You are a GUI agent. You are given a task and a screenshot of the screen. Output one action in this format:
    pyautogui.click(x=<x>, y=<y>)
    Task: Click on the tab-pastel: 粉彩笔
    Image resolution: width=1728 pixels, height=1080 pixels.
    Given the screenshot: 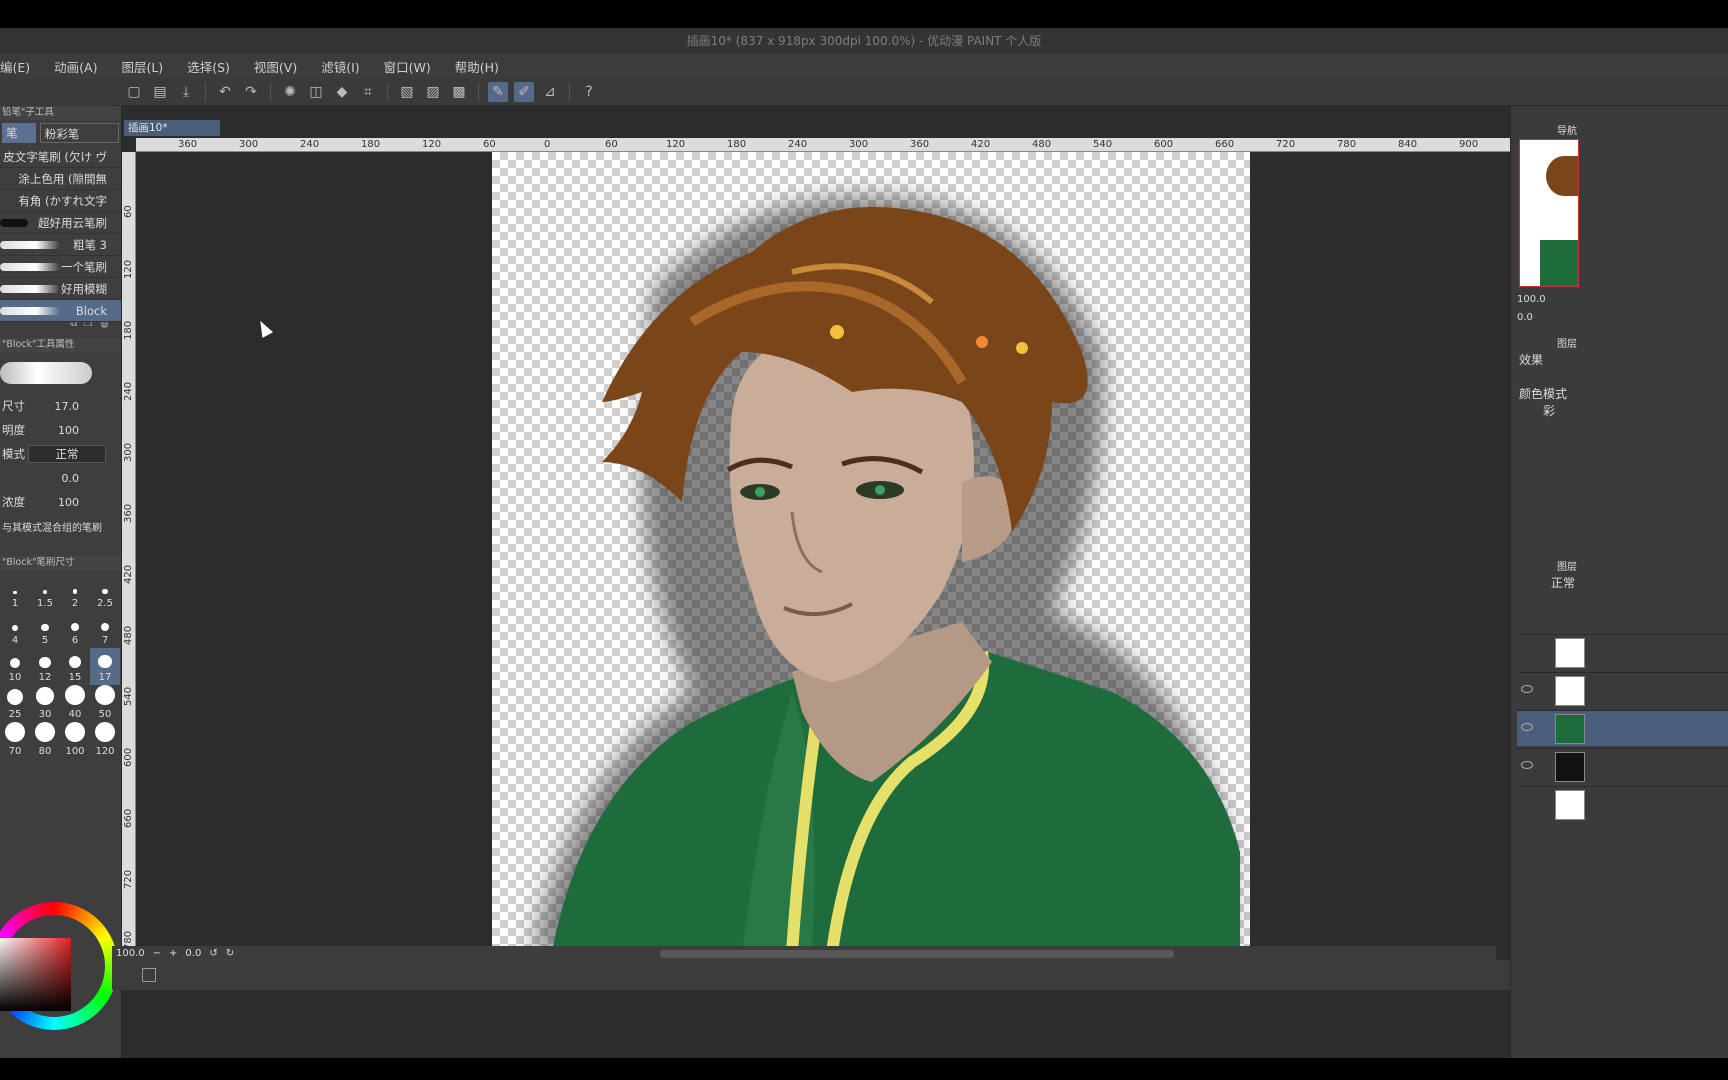 What is the action you would take?
    pyautogui.click(x=79, y=133)
    